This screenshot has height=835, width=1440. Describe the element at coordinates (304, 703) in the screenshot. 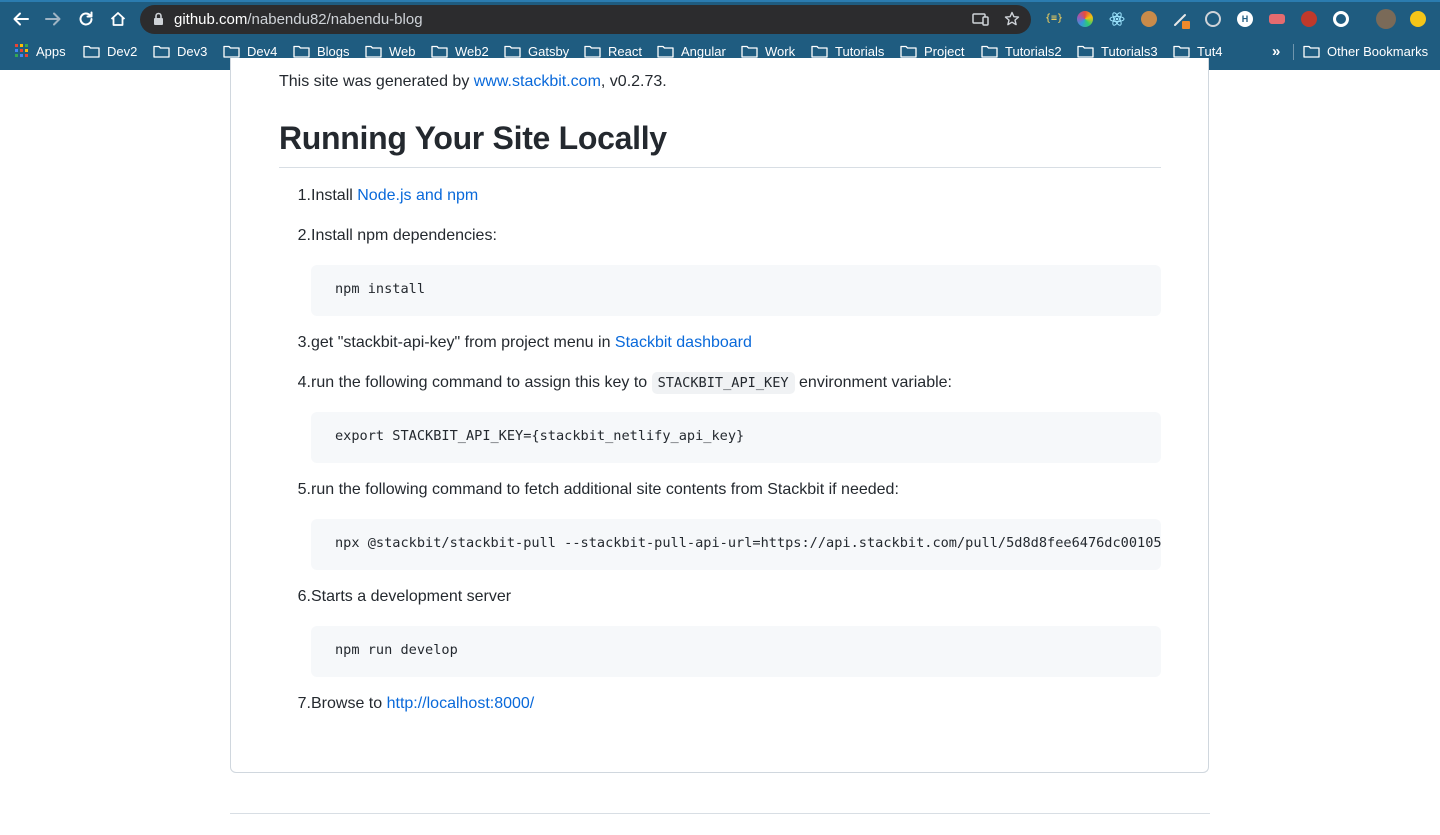

I see `step-number: 7.` at that location.